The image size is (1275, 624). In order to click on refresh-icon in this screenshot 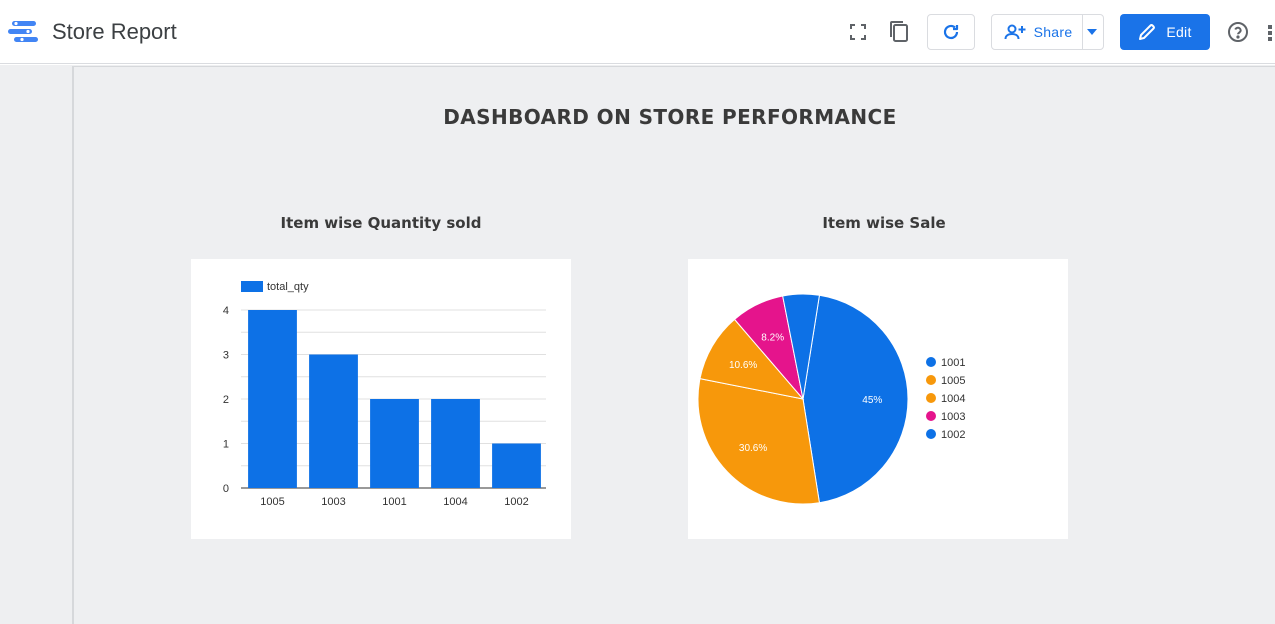, I will do `click(951, 32)`.